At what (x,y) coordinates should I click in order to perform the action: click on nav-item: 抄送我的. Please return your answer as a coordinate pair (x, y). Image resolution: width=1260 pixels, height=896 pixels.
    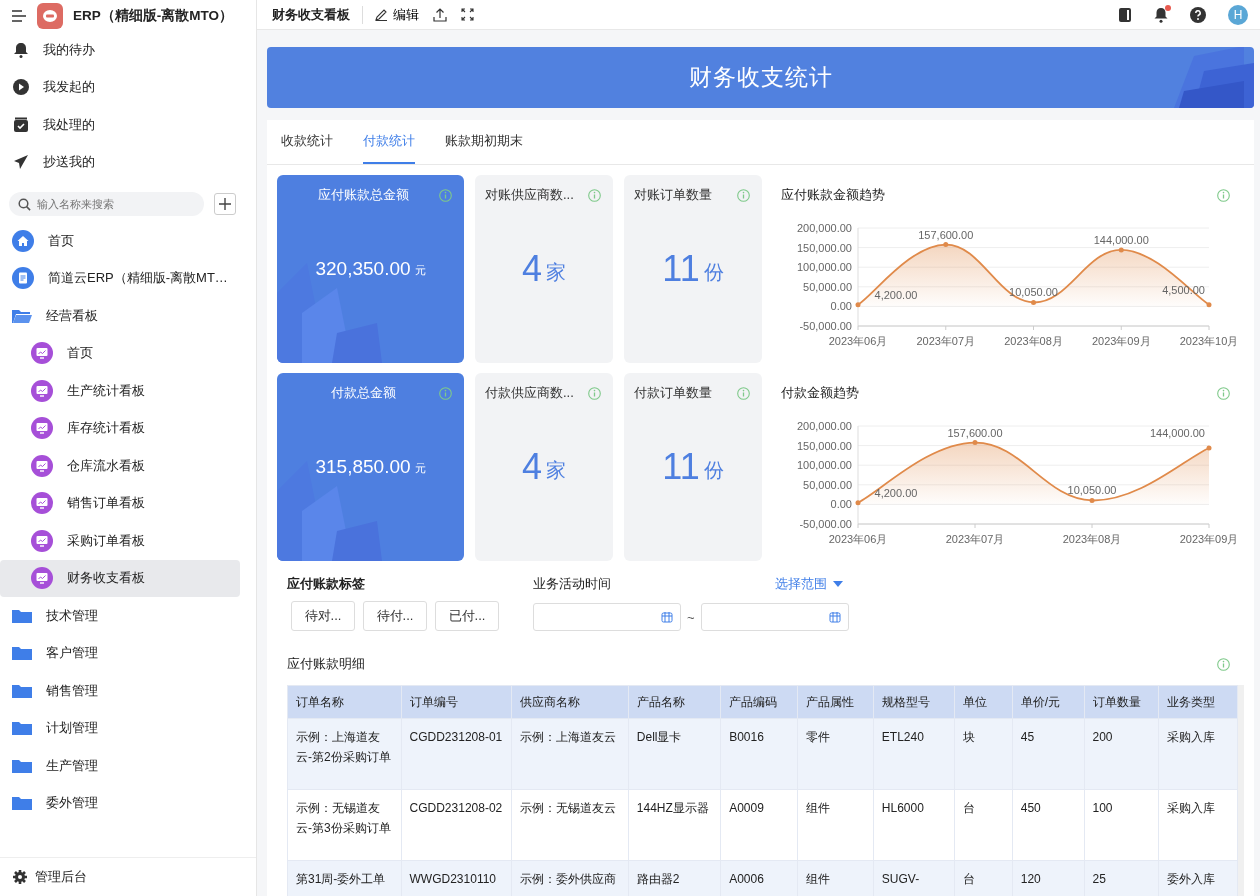
    Looking at the image, I should click on (128, 162).